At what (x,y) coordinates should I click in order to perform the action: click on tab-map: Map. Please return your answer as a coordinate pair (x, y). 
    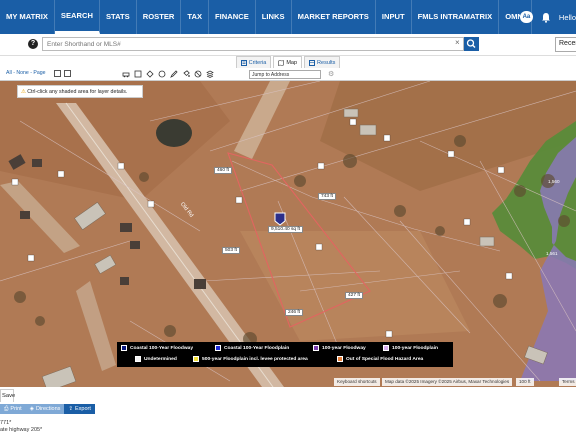
    Looking at the image, I should click on (288, 62).